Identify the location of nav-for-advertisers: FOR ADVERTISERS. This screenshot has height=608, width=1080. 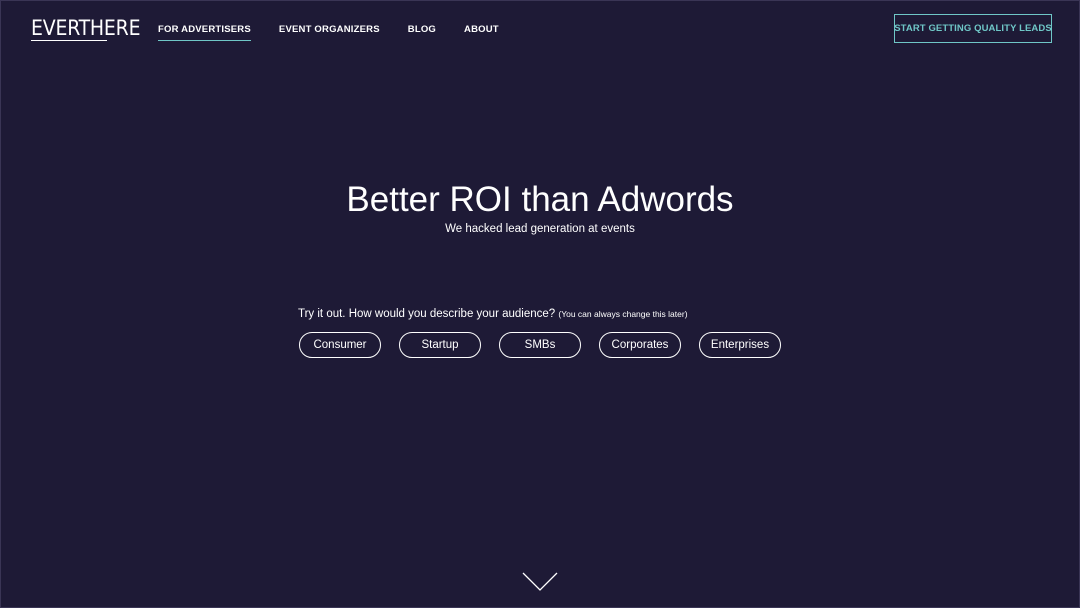
(204, 32).